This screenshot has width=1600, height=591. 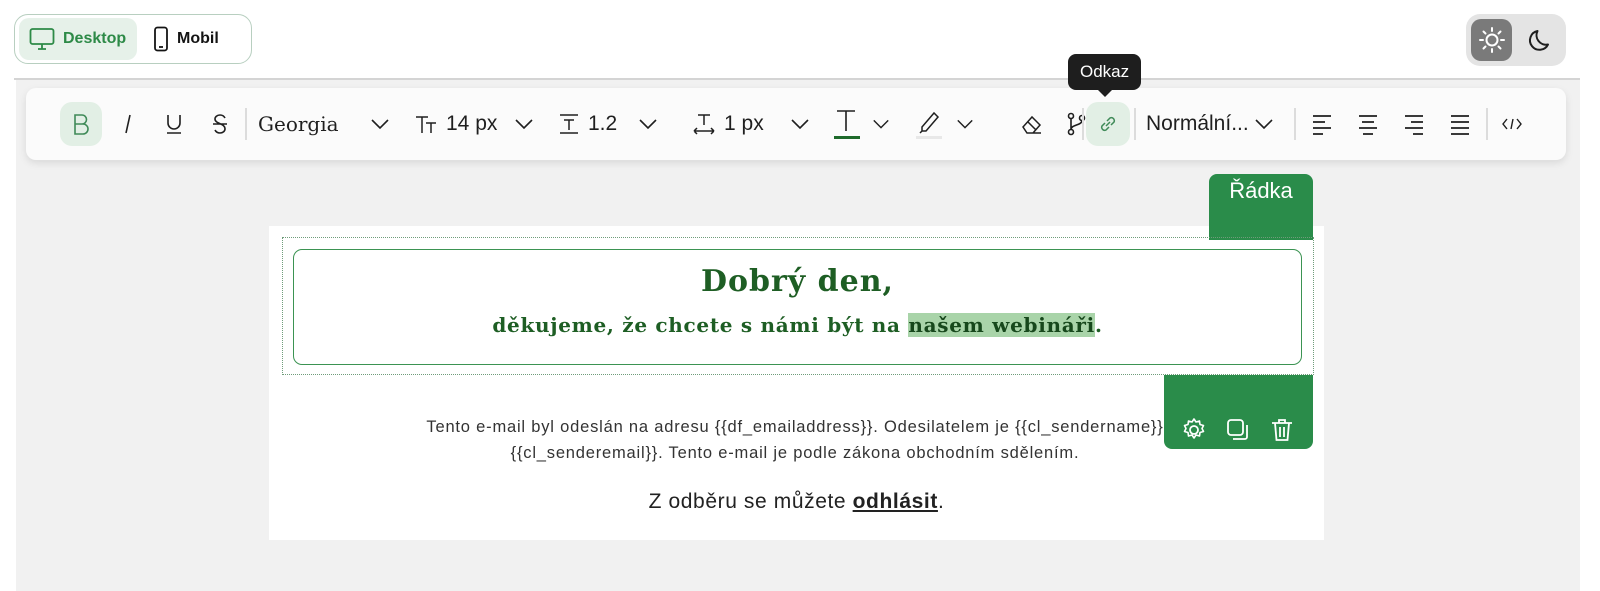 I want to click on row-settings-button, so click(x=1194, y=430).